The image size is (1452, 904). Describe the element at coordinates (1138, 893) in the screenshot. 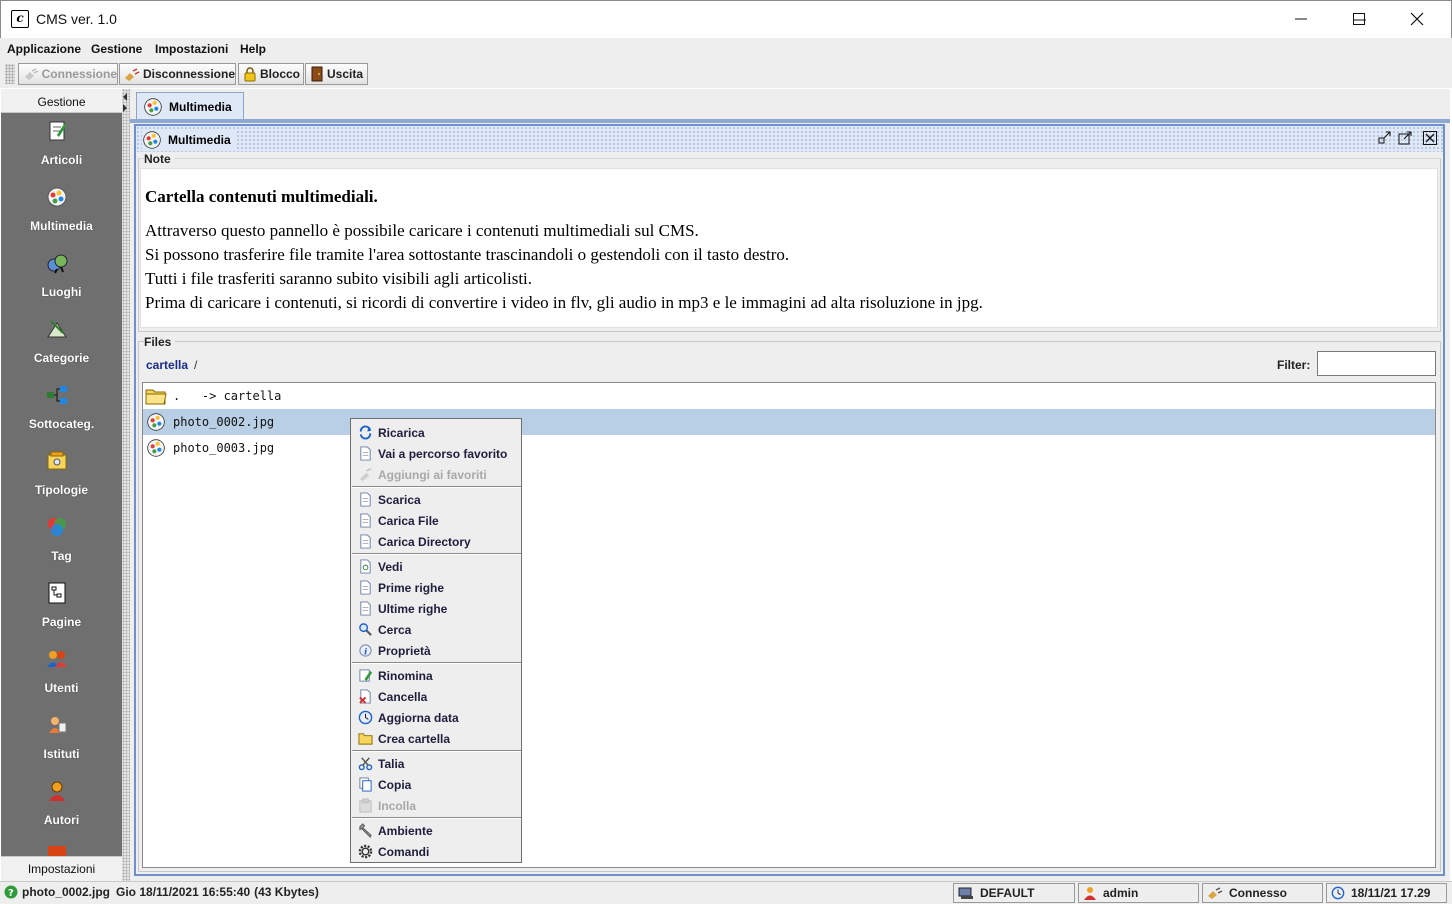

I see `status-user: admin` at that location.